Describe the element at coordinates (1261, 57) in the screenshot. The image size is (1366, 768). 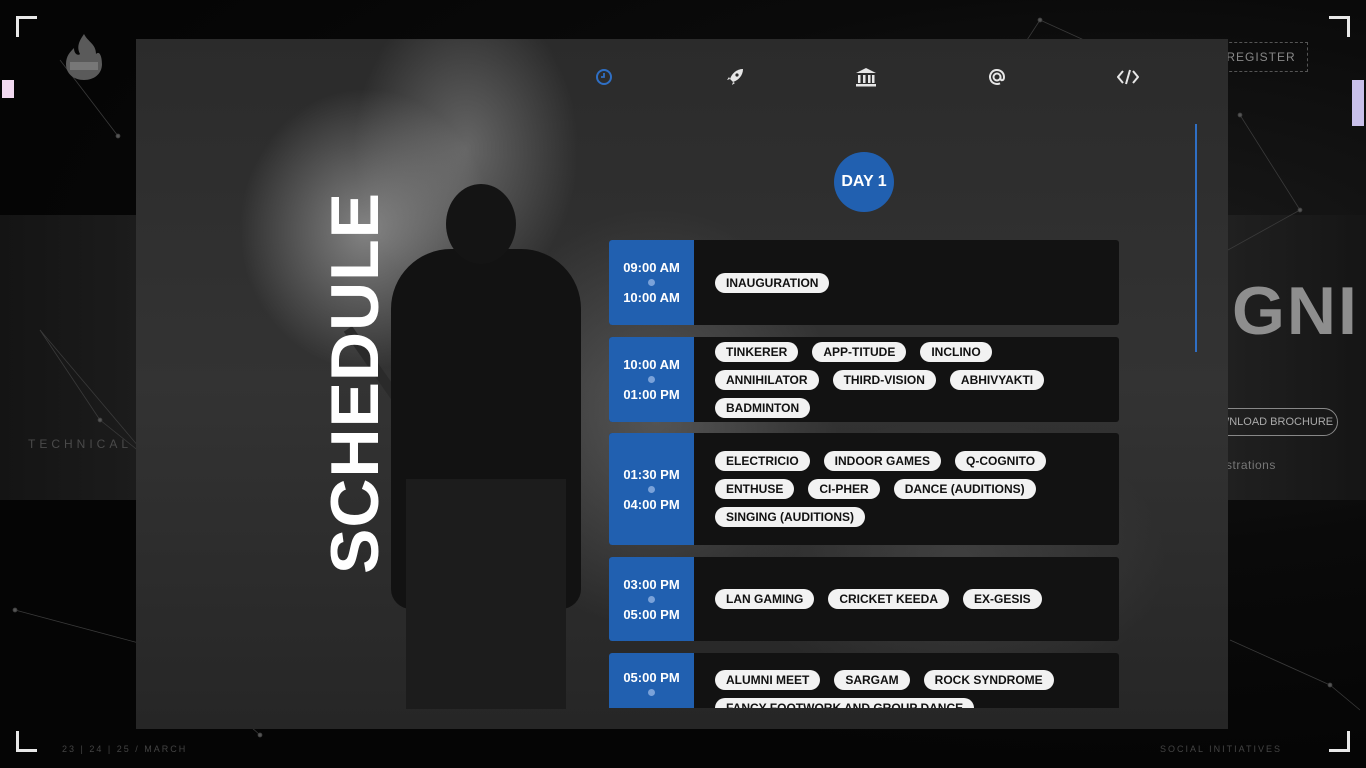
I see `register-button: REGISTER` at that location.